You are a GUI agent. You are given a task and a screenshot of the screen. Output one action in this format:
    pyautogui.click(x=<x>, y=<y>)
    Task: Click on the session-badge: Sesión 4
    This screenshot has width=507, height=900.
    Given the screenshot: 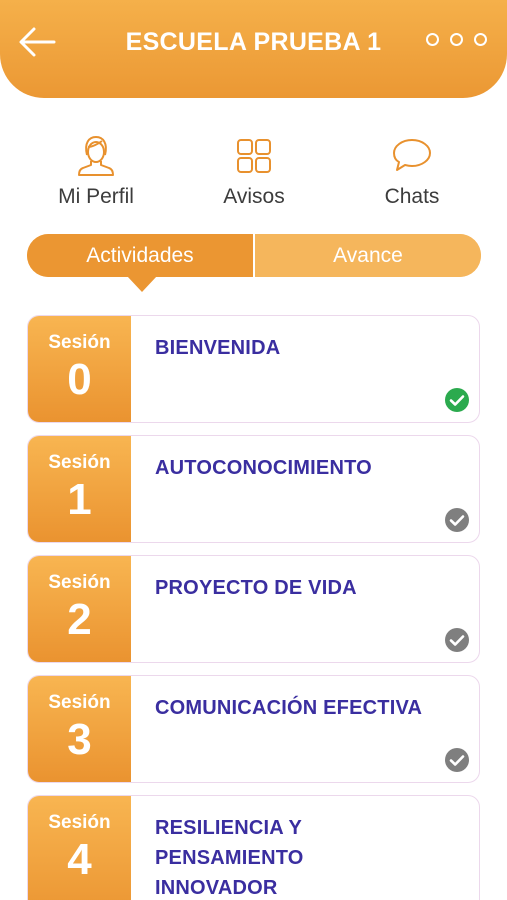 What is the action you would take?
    pyautogui.click(x=79, y=848)
    